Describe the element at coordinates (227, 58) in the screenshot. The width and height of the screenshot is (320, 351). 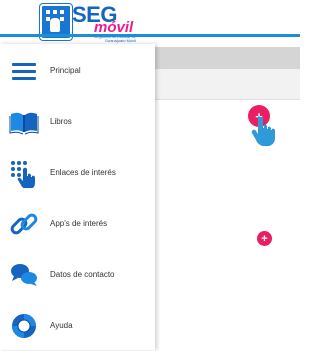
I see `toolbar` at that location.